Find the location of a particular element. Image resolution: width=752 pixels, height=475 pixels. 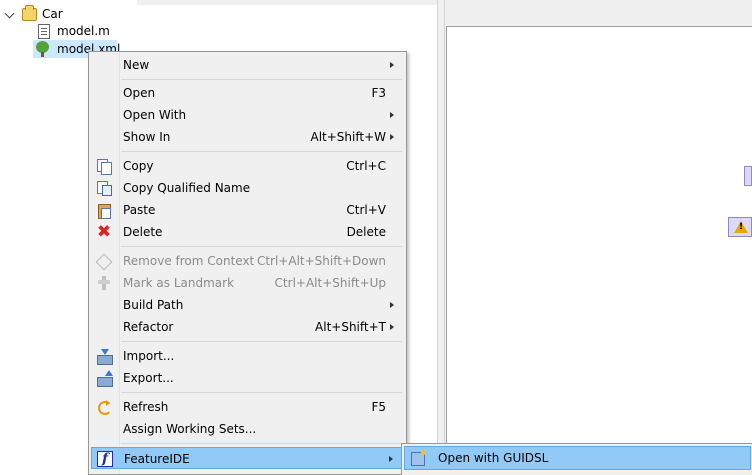

menu-item-shortcut: Ctrl+Alt+Shift+Up is located at coordinates (330, 283).